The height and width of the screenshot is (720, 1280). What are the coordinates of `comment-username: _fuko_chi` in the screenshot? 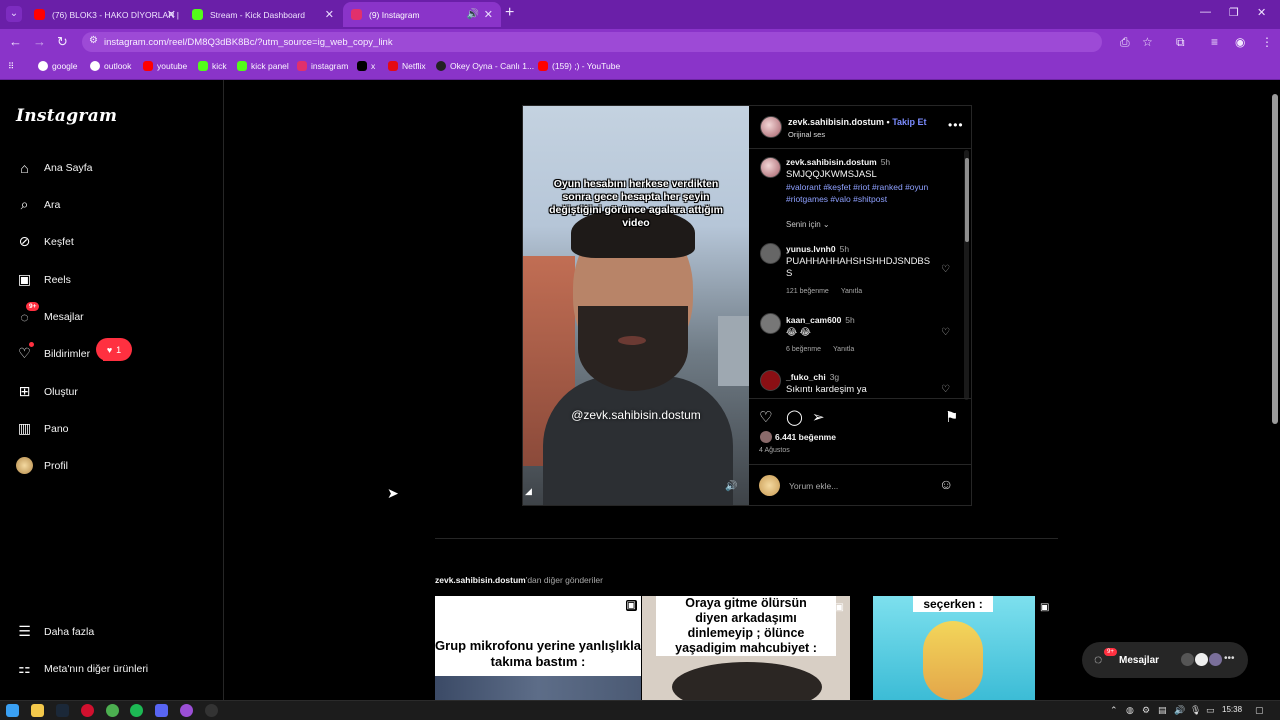 It's located at (806, 377).